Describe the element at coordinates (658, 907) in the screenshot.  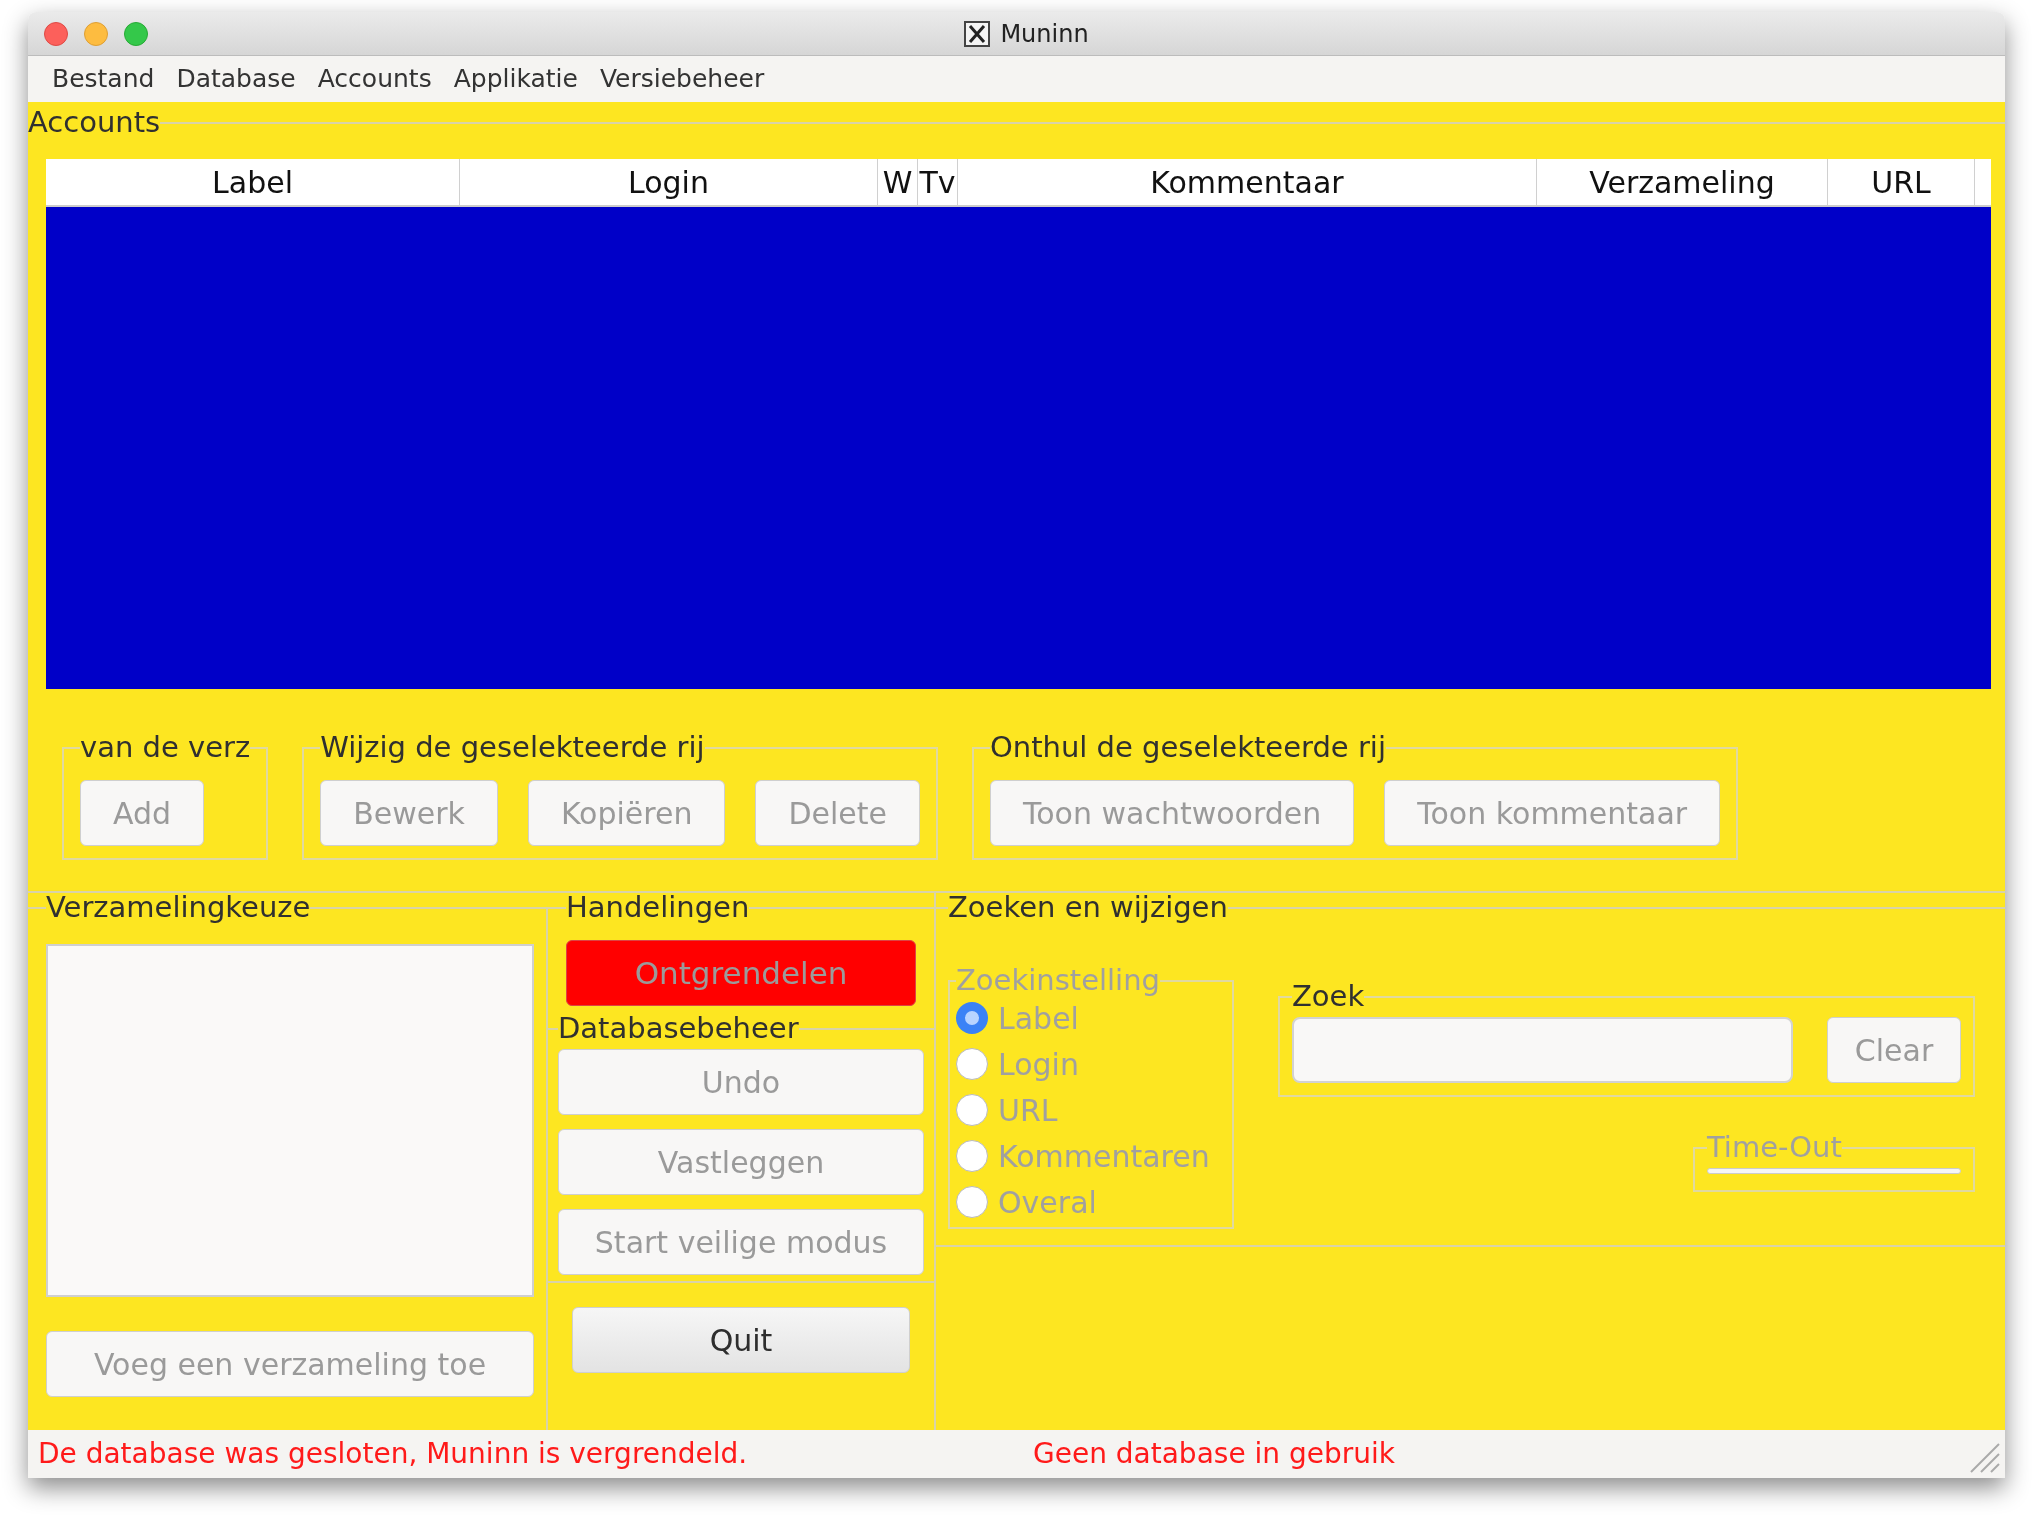
I see `section-title: Handelingen` at that location.